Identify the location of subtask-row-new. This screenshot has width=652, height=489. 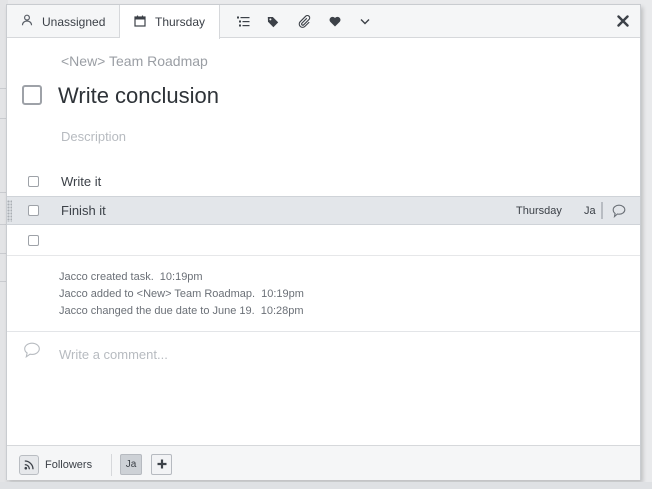
(323, 240).